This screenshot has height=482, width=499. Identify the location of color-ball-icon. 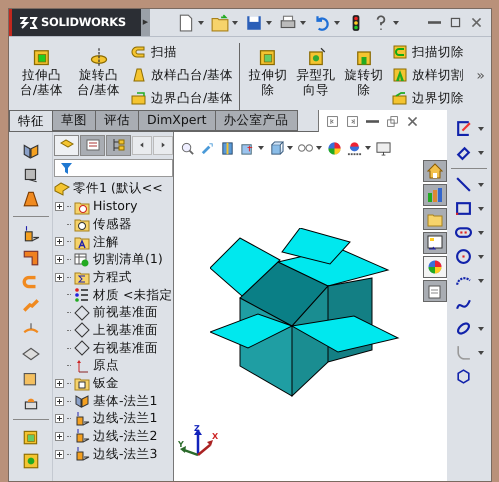
(435, 267).